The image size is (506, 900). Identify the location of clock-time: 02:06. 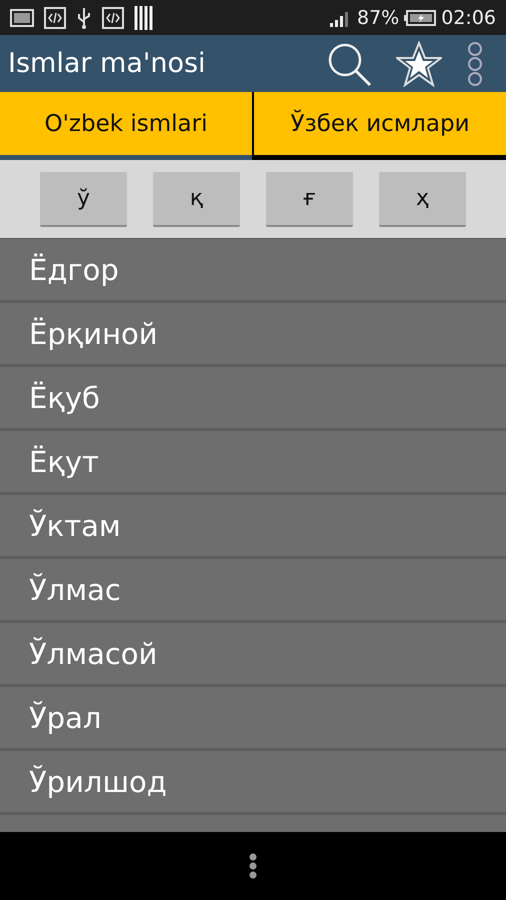
(468, 17).